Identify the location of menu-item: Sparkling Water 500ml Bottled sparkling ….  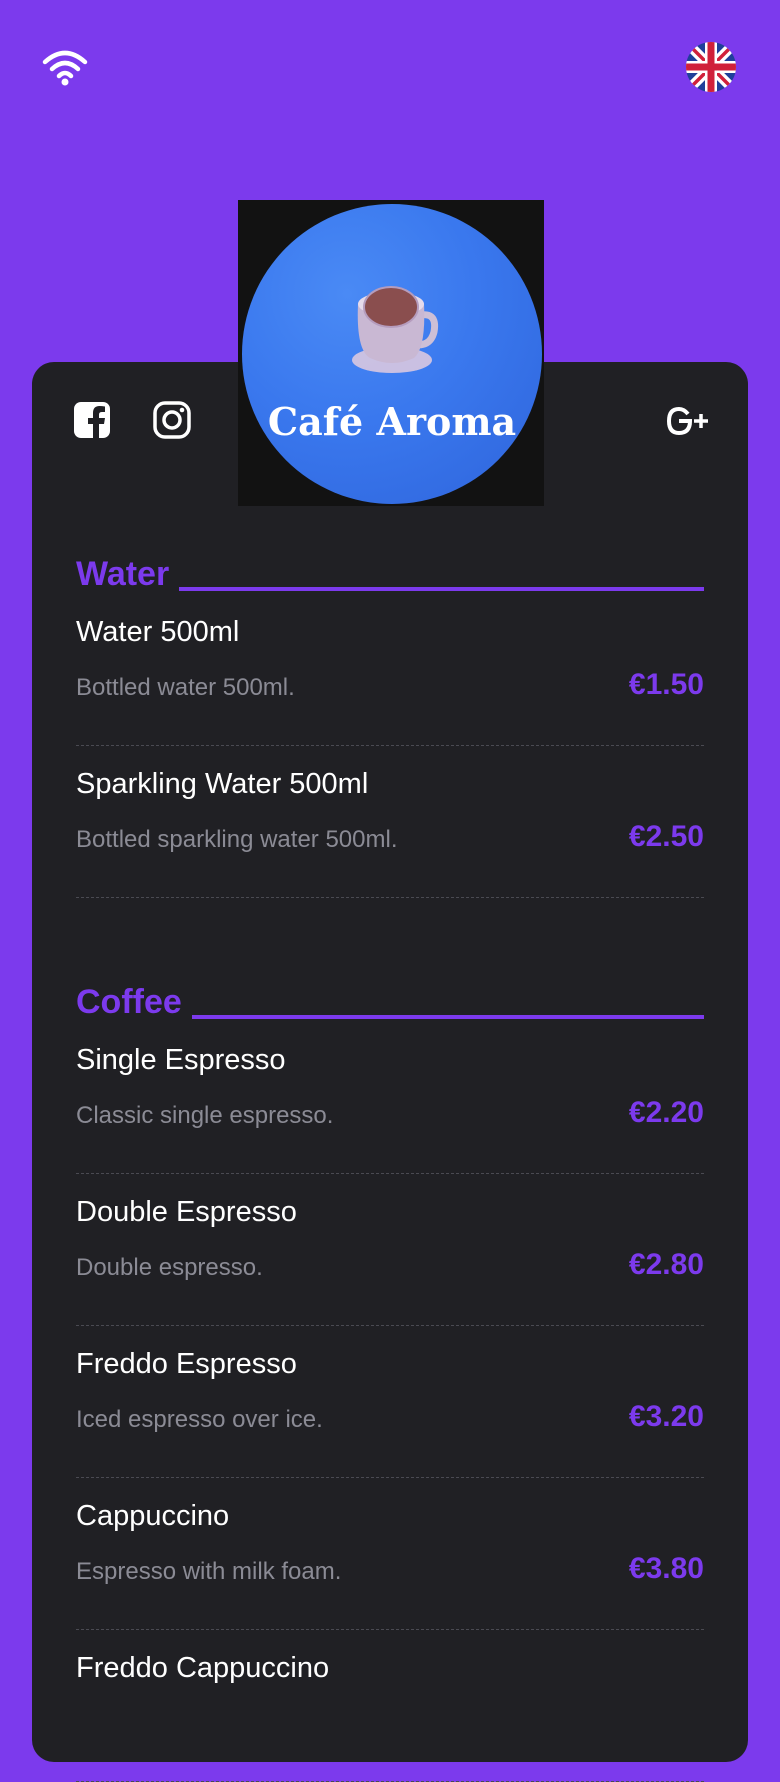
(390, 822).